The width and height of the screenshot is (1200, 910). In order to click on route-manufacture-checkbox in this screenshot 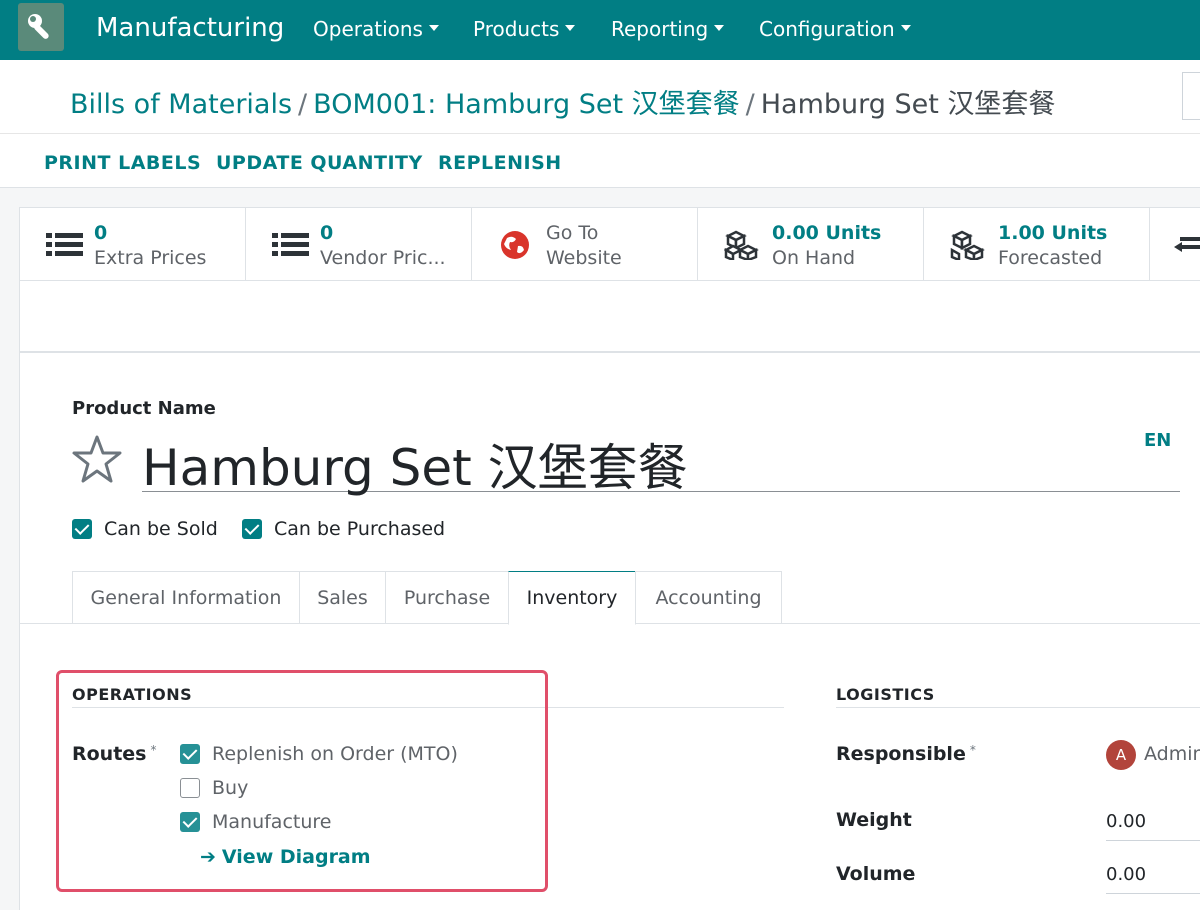, I will do `click(190, 822)`.